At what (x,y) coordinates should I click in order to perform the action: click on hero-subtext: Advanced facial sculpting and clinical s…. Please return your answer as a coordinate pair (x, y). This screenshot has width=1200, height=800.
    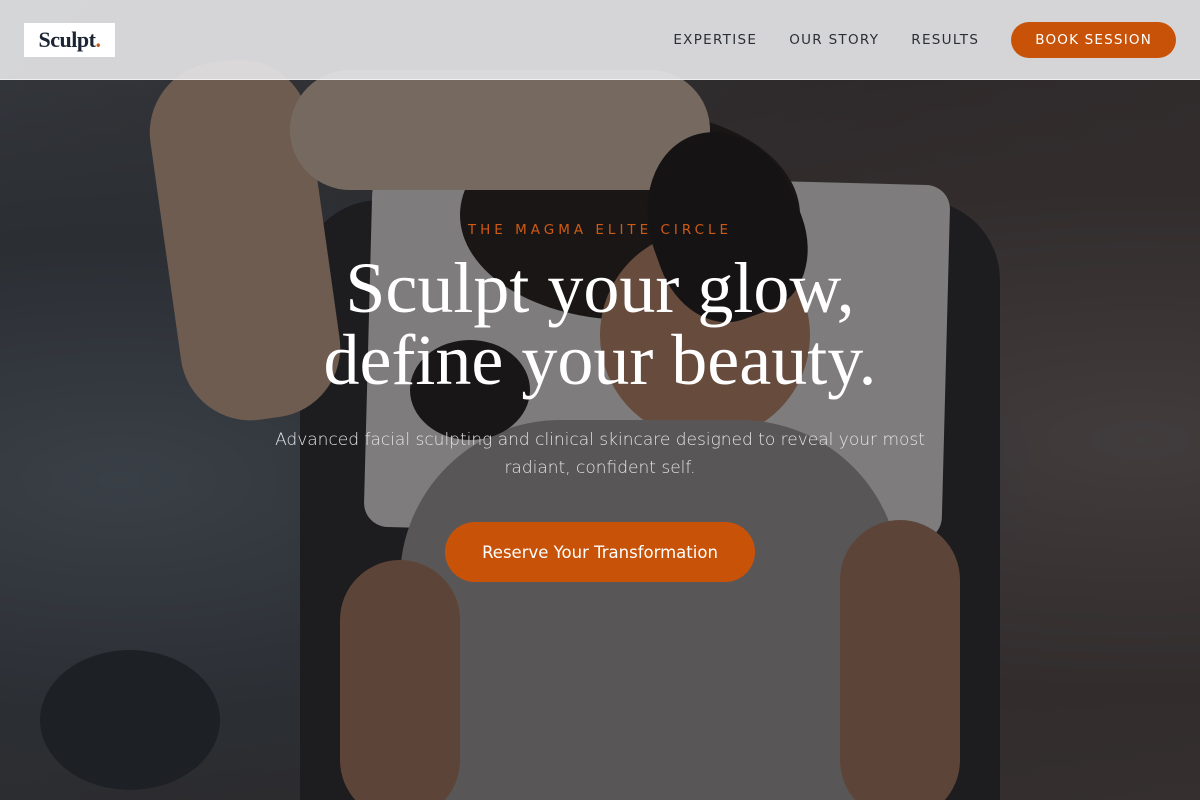
    Looking at the image, I should click on (600, 454).